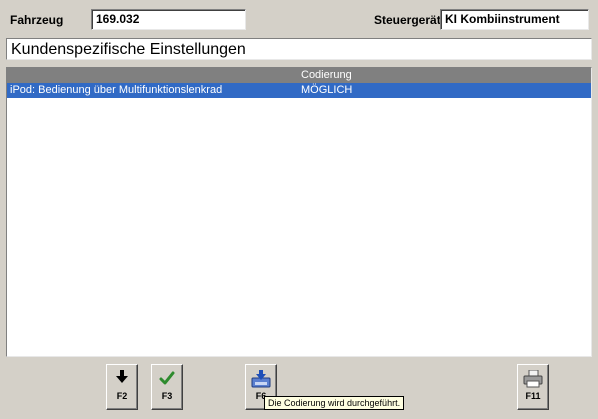  I want to click on printer-icon, so click(533, 378).